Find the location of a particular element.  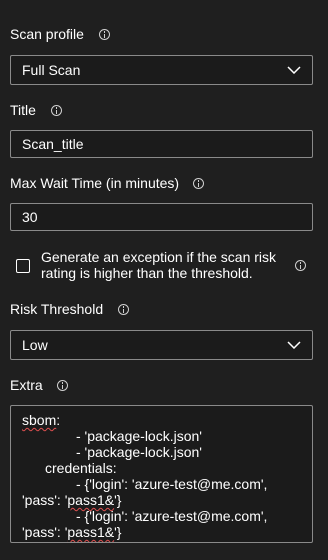

risk-threshold-value: Low is located at coordinates (35, 345).